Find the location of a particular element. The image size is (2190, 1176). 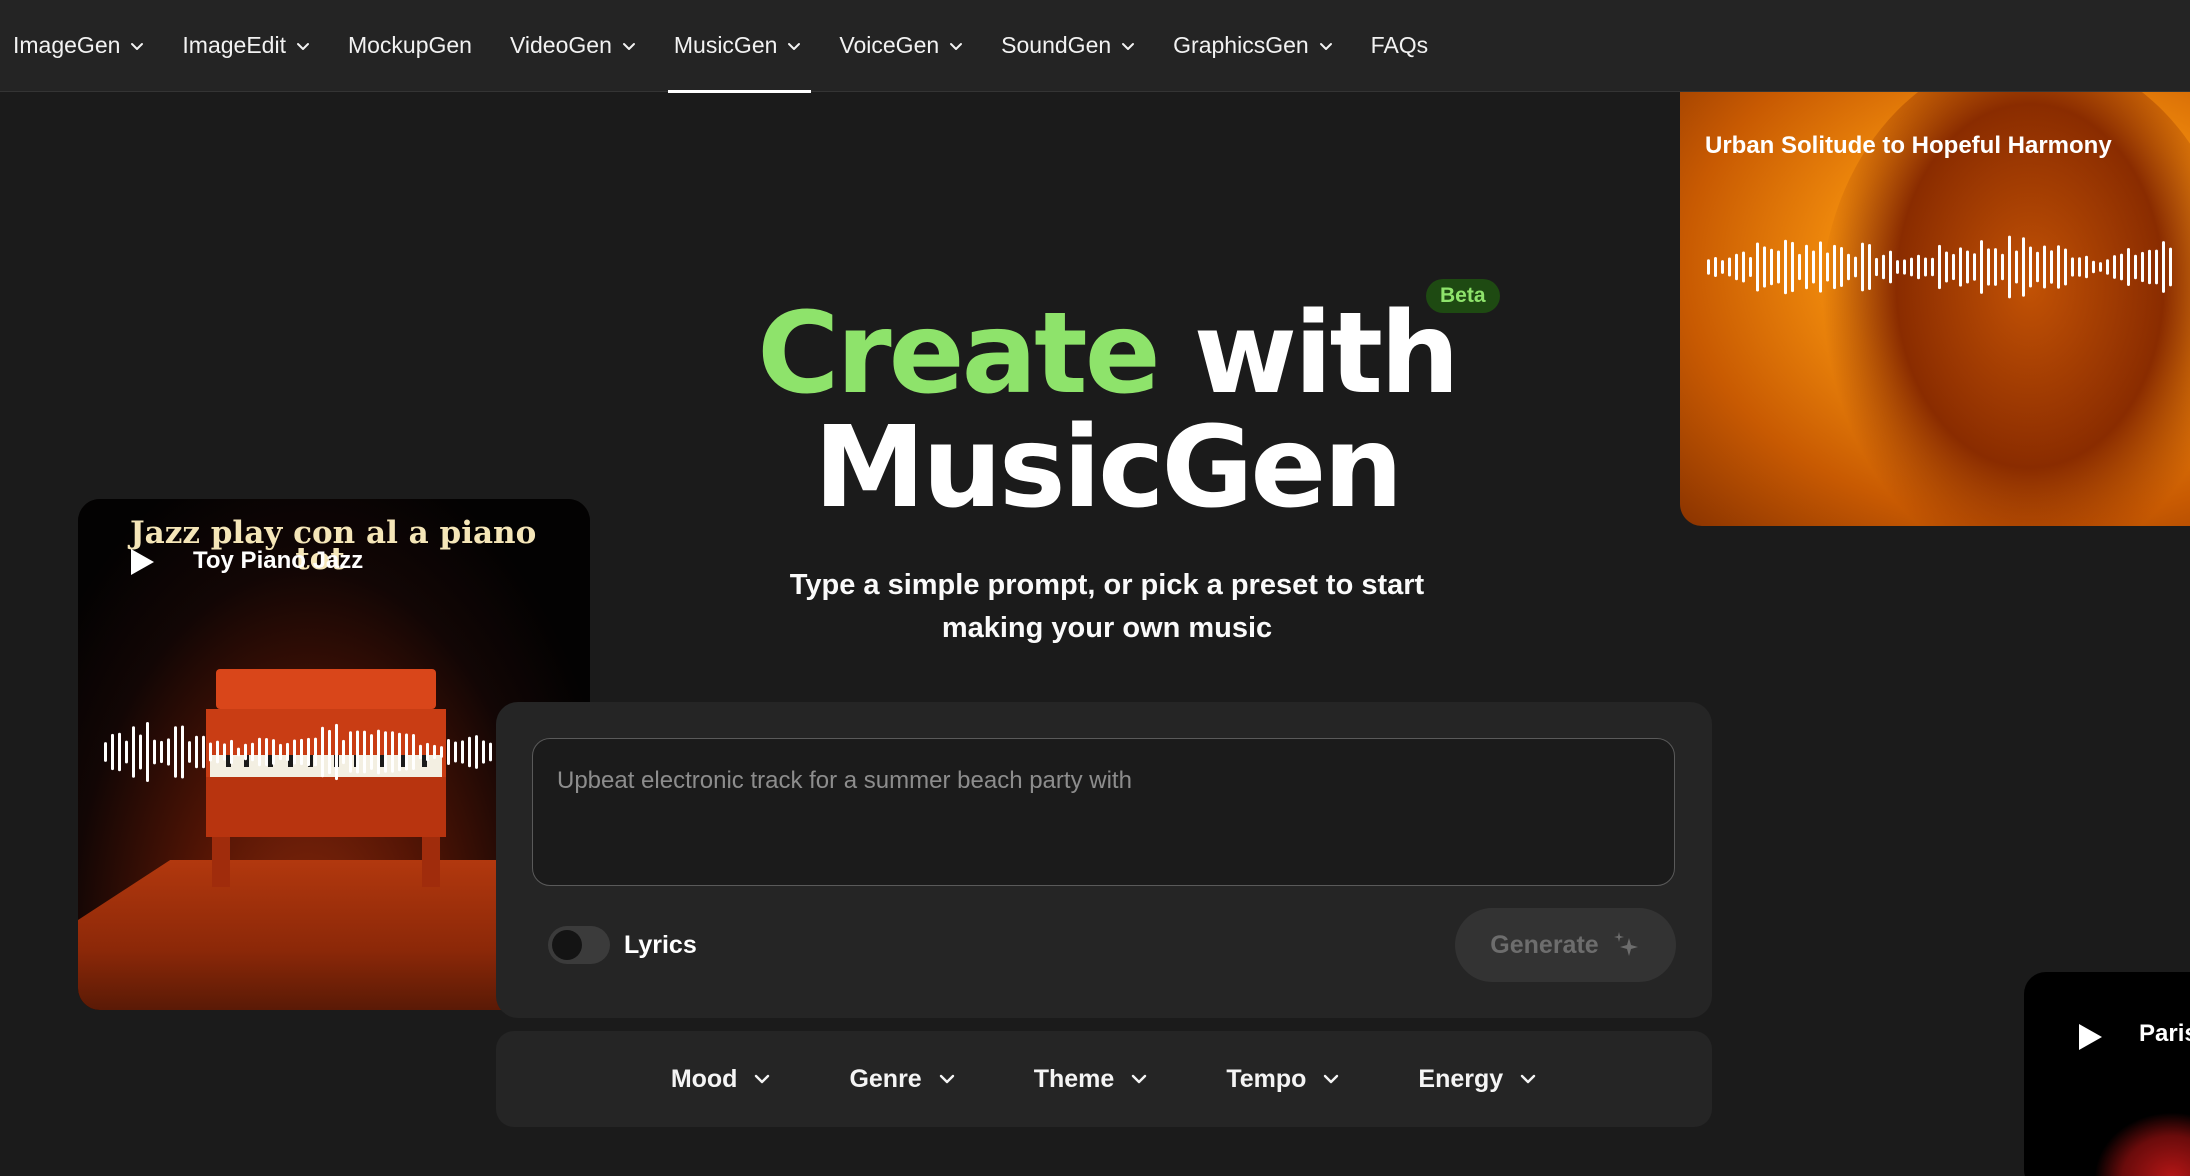

nav-item-faqs: FAQs is located at coordinates (1400, 46).